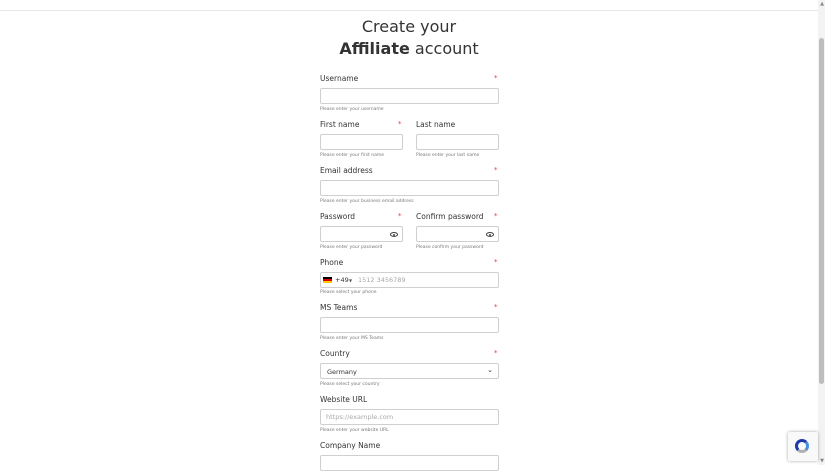 The width and height of the screenshot is (825, 471). I want to click on country-code-caret-icon: ▼, so click(350, 280).